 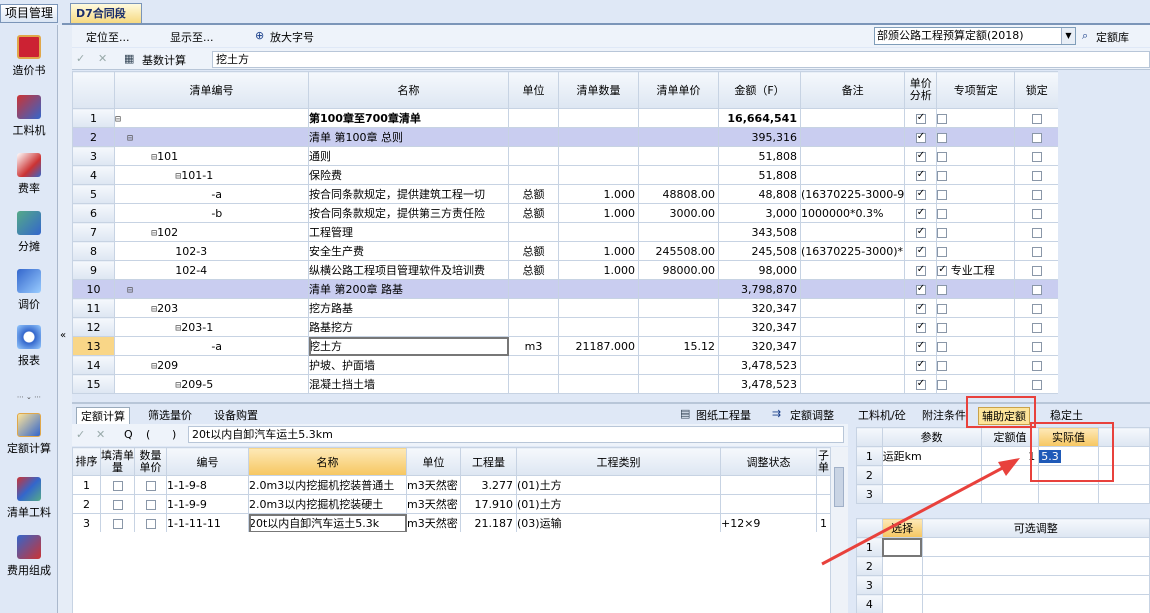 I want to click on sidebar-item-price-adjust: 调价, so click(x=29, y=290).